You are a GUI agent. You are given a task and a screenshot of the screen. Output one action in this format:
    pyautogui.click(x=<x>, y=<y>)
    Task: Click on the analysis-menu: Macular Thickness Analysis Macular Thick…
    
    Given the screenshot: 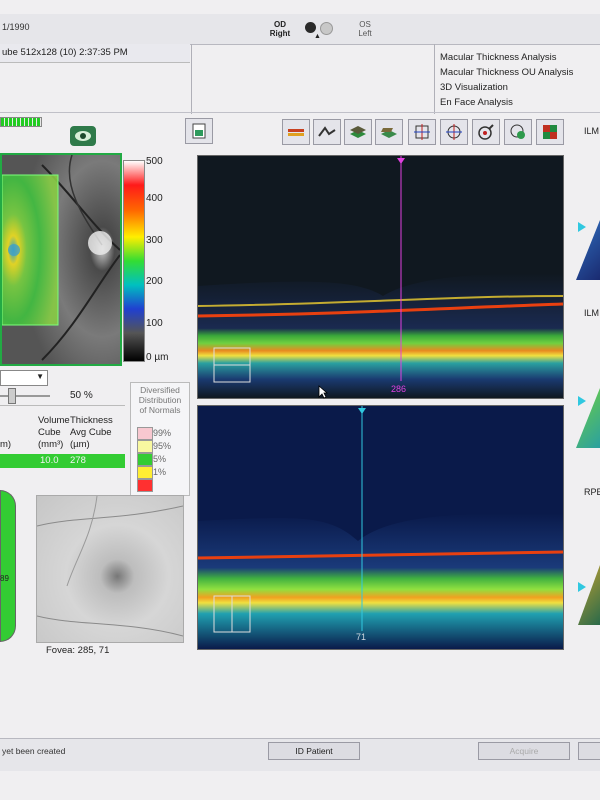 What is the action you would take?
    pyautogui.click(x=506, y=80)
    